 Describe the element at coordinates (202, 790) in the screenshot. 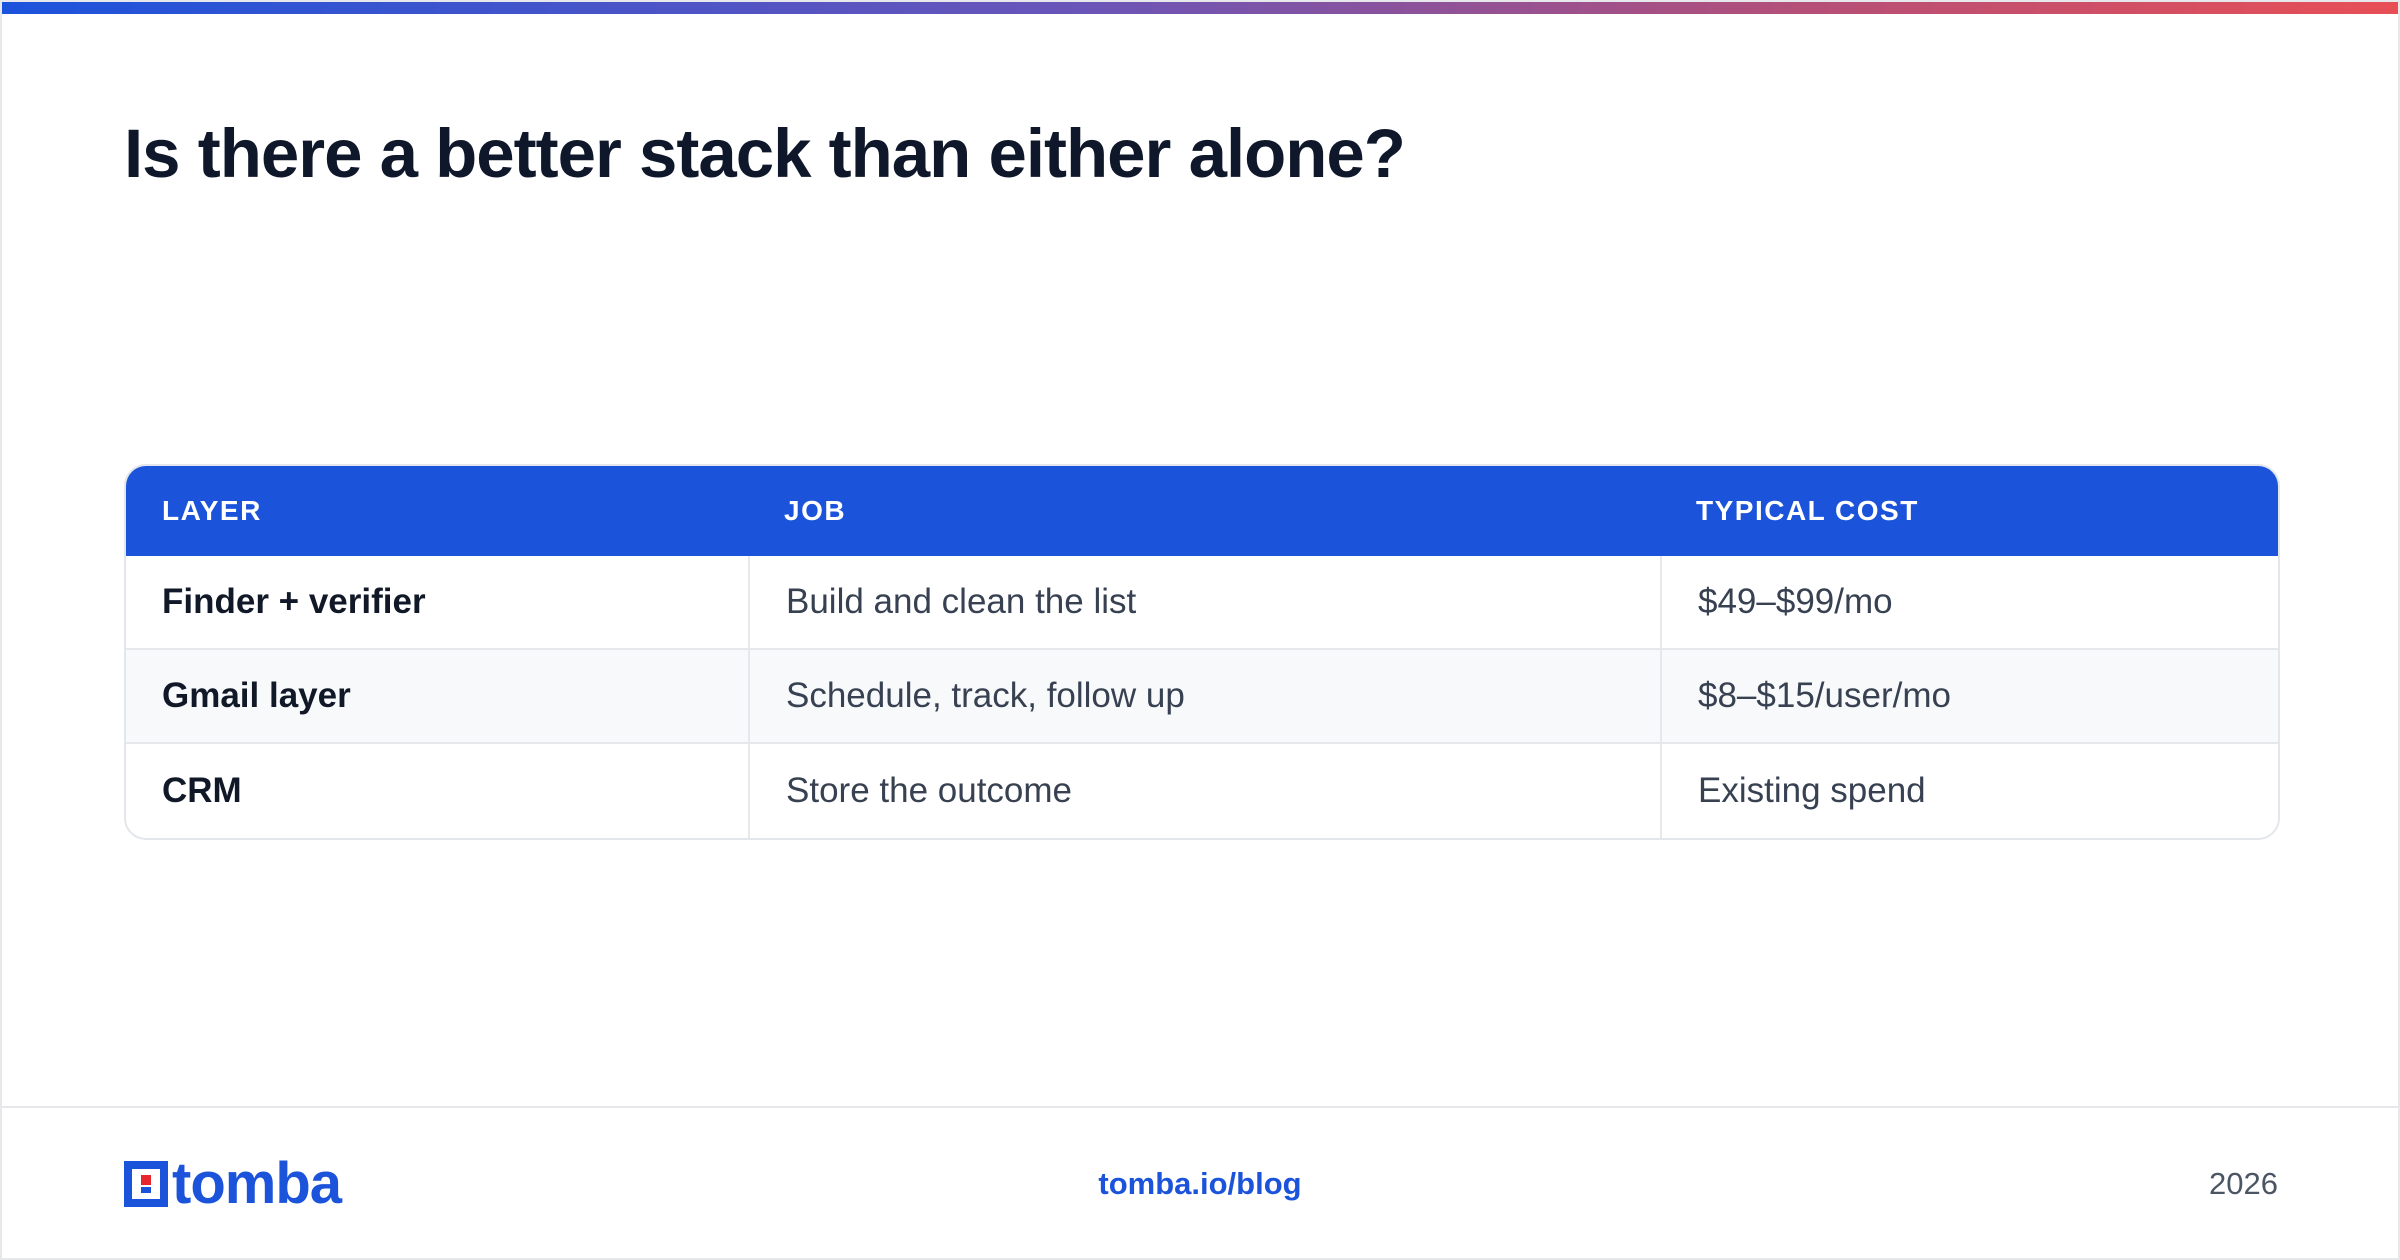

I see `layer-cell: CRM` at that location.